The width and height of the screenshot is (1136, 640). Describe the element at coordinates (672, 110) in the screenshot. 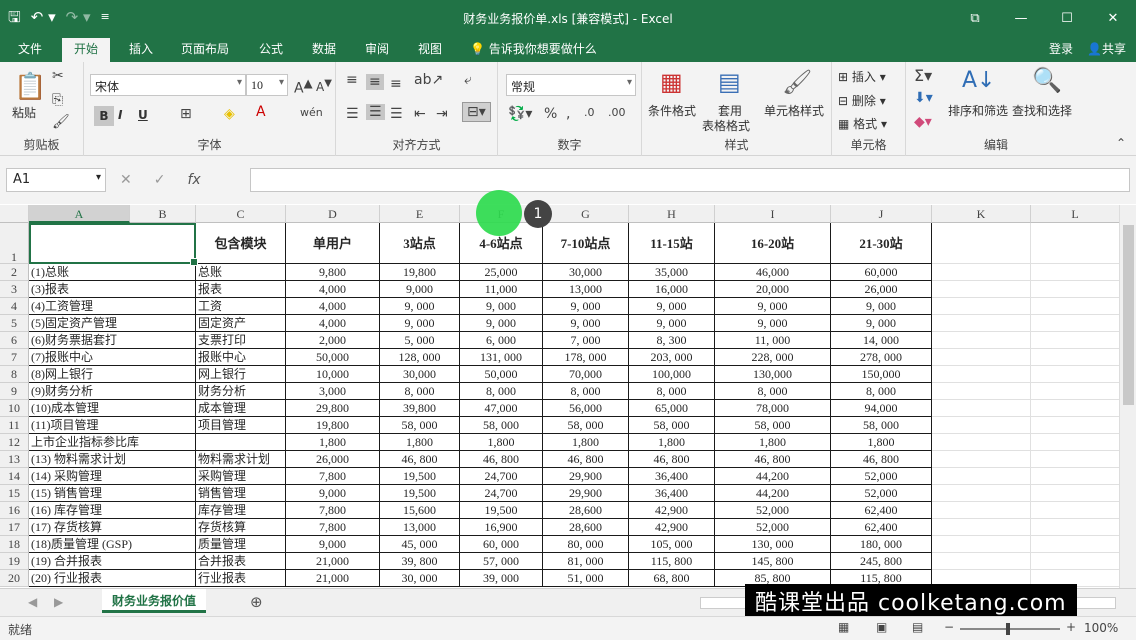

I see `conditional-format-button: 条件格式` at that location.